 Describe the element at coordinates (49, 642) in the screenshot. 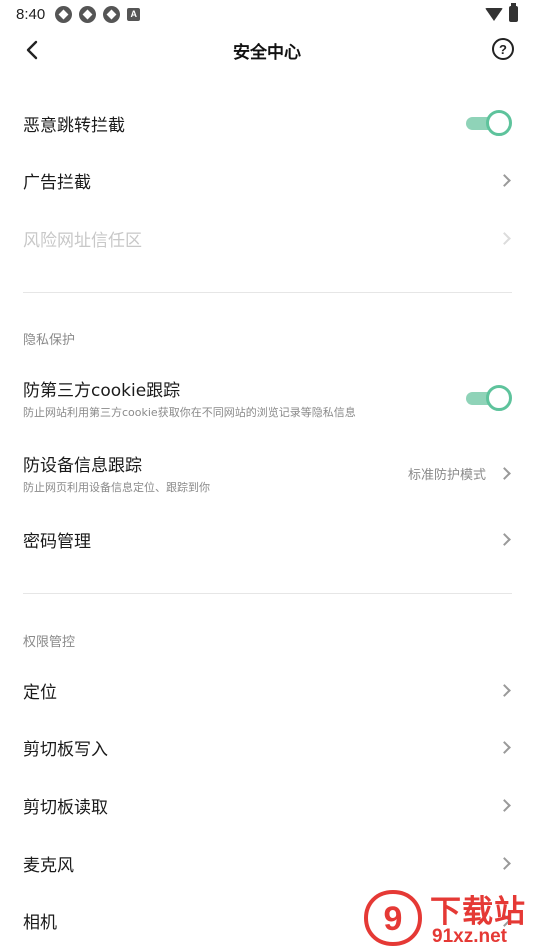

I see `section-header-permissions: 权限管控` at that location.